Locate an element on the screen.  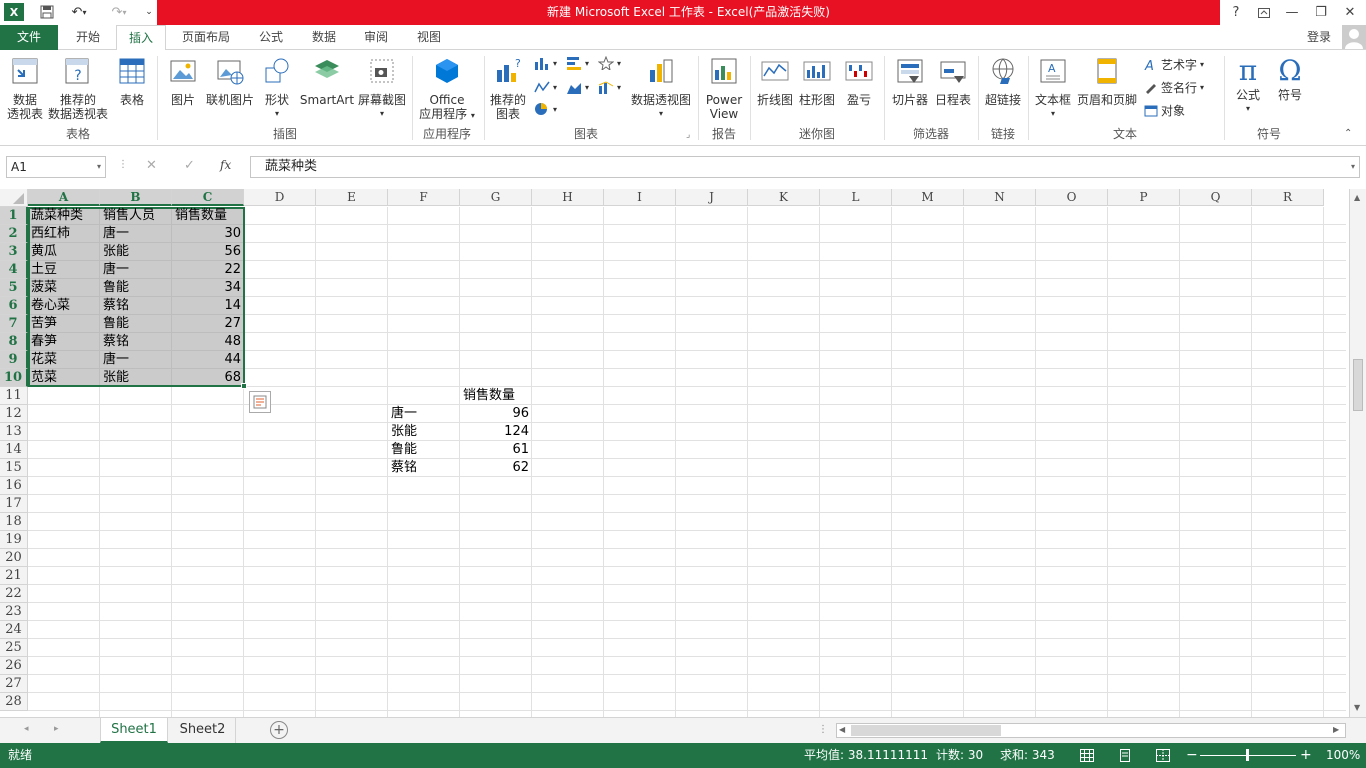
office-apps-button: Office 应用程序 ▾ is located at coordinates (447, 89).